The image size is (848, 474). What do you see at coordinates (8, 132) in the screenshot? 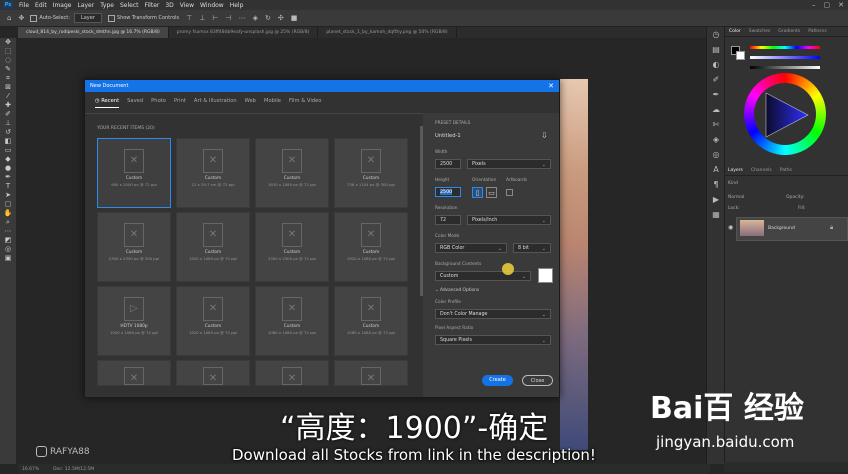
I see `history-brush-icon: ↺` at bounding box center [8, 132].